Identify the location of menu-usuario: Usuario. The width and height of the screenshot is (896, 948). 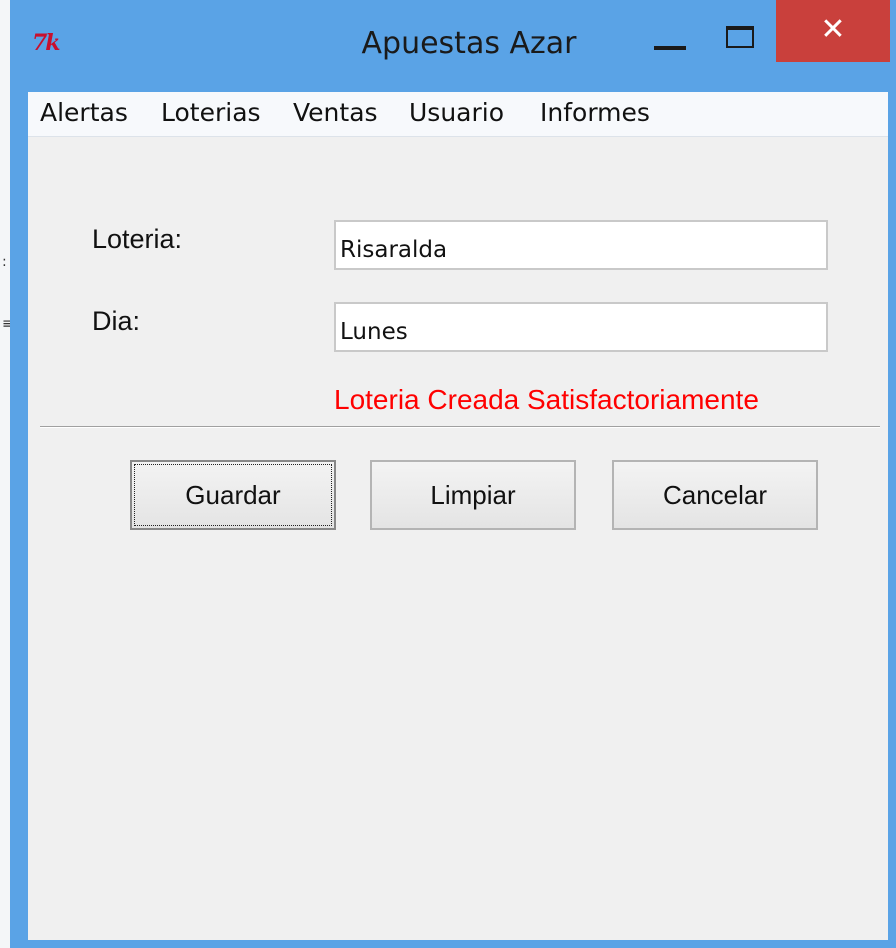
(456, 112).